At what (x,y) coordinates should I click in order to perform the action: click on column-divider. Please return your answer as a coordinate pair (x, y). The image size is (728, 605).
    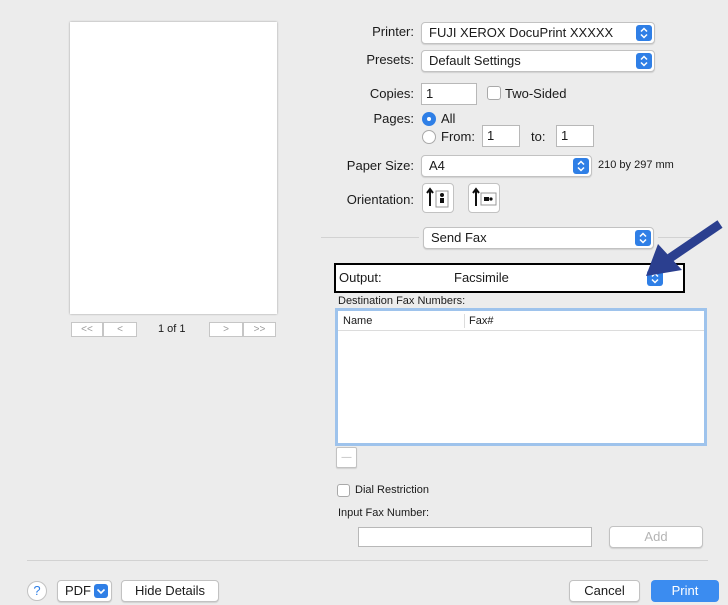
    Looking at the image, I should click on (464, 321).